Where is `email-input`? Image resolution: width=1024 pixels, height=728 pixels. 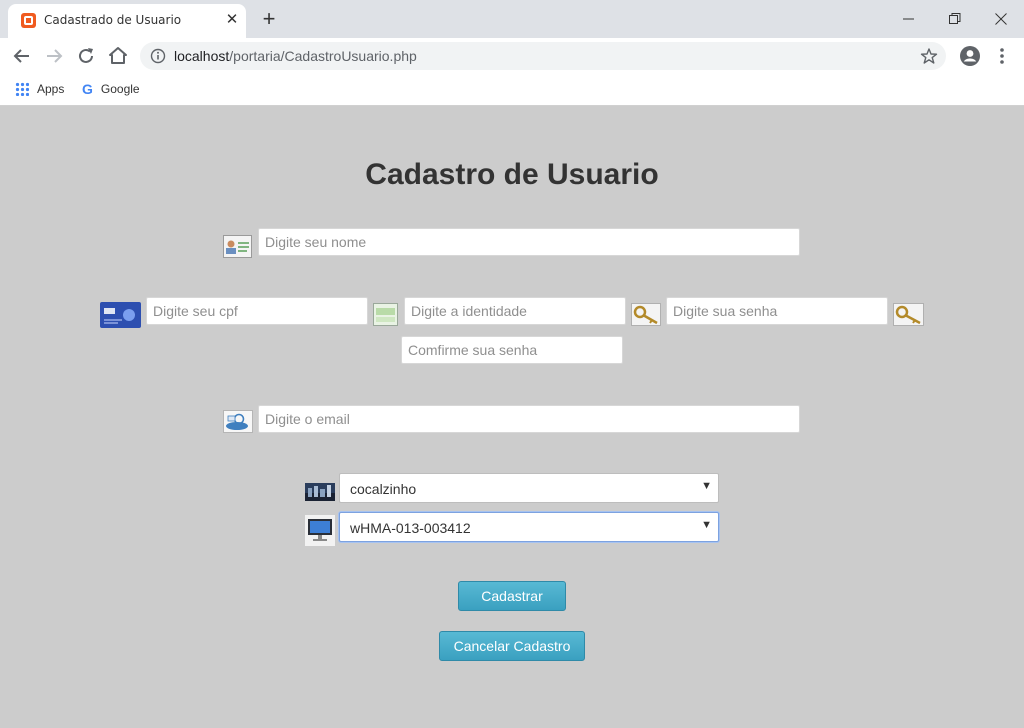 email-input is located at coordinates (529, 419).